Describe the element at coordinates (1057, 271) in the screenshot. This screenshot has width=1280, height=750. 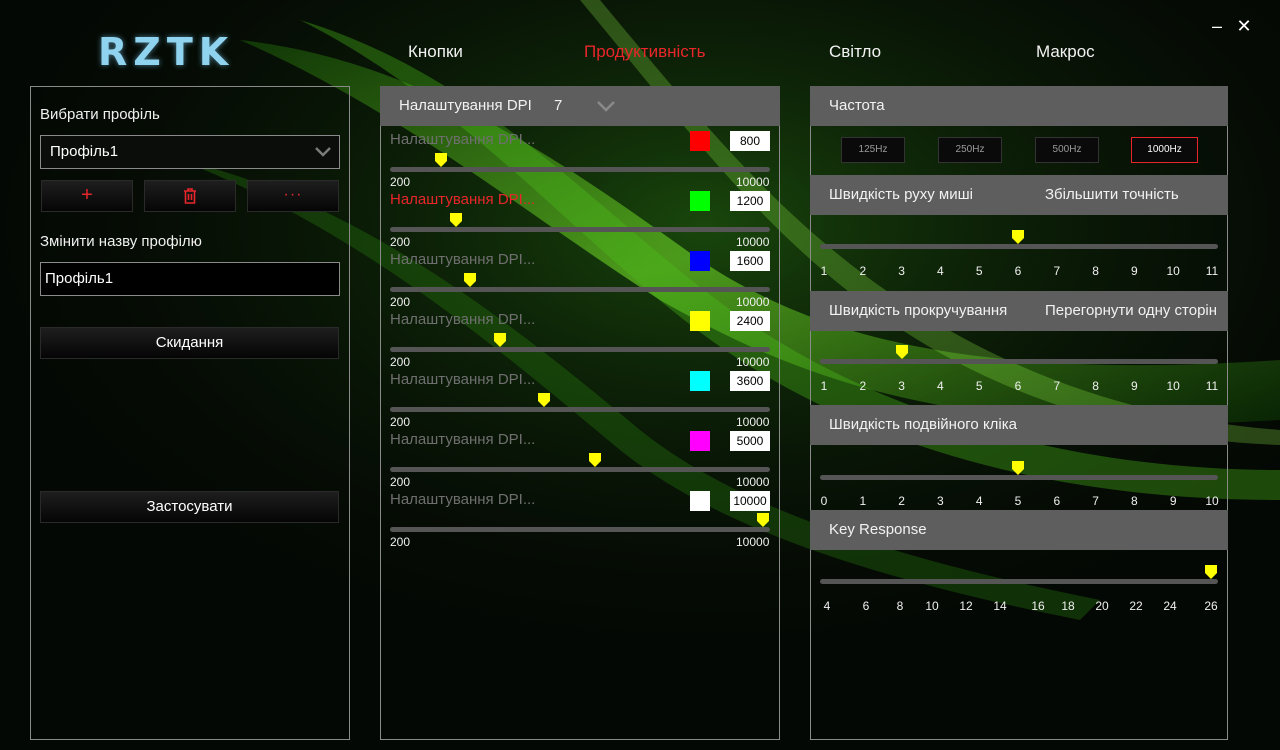
I see `mouse-speed-slider-tick: 7` at that location.